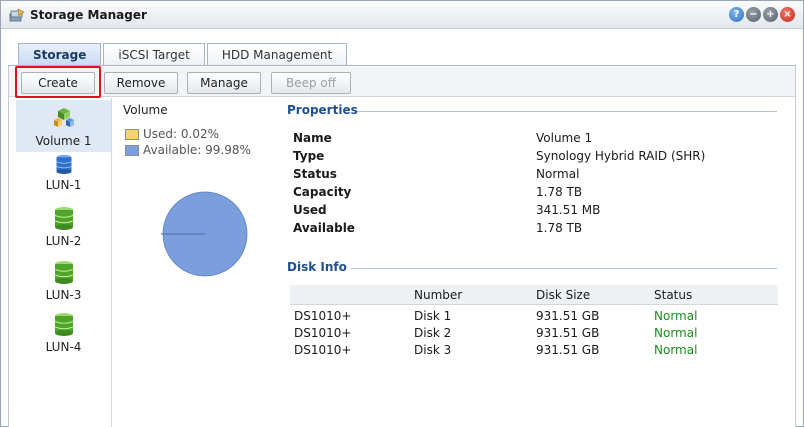 The image size is (804, 427). Describe the element at coordinates (534, 349) in the screenshot. I see `table-row: DS1010+ Disk 3 931.51 GB Normal` at that location.